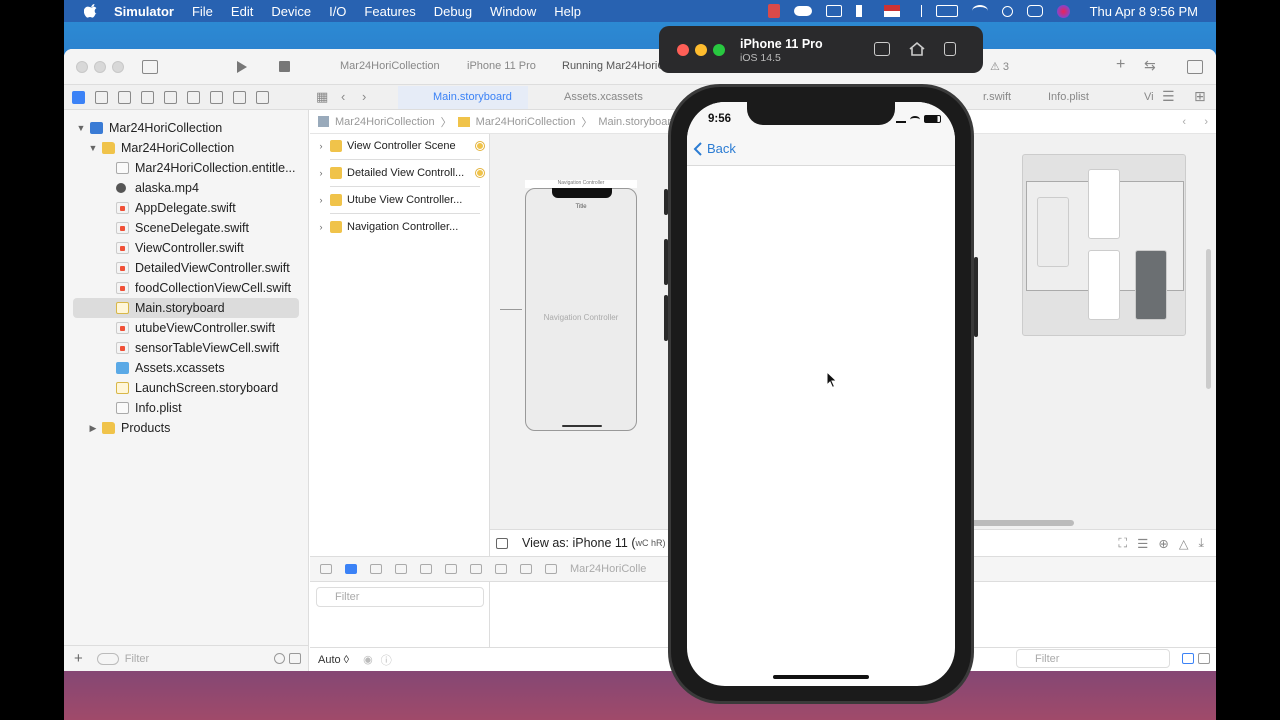 Image resolution: width=1280 pixels, height=720 pixels. I want to click on apple-icon, so click(91, 11).